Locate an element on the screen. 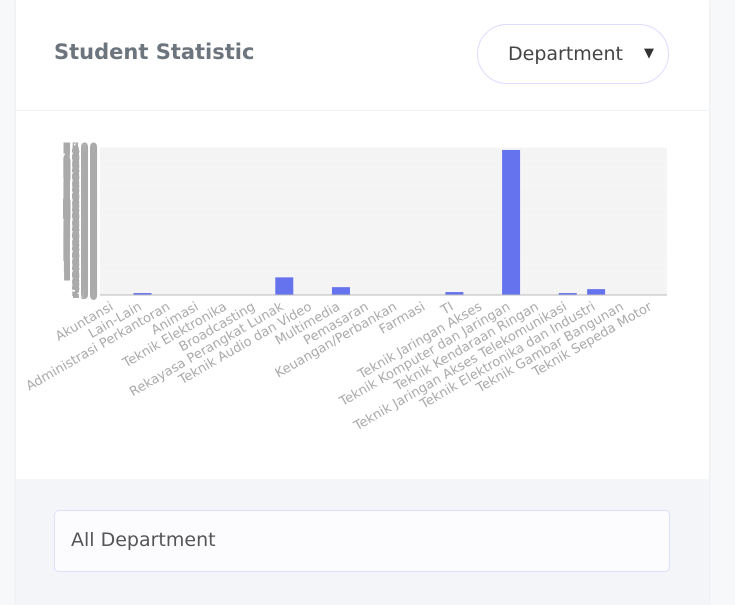  bar-multimedia is located at coordinates (340, 291).